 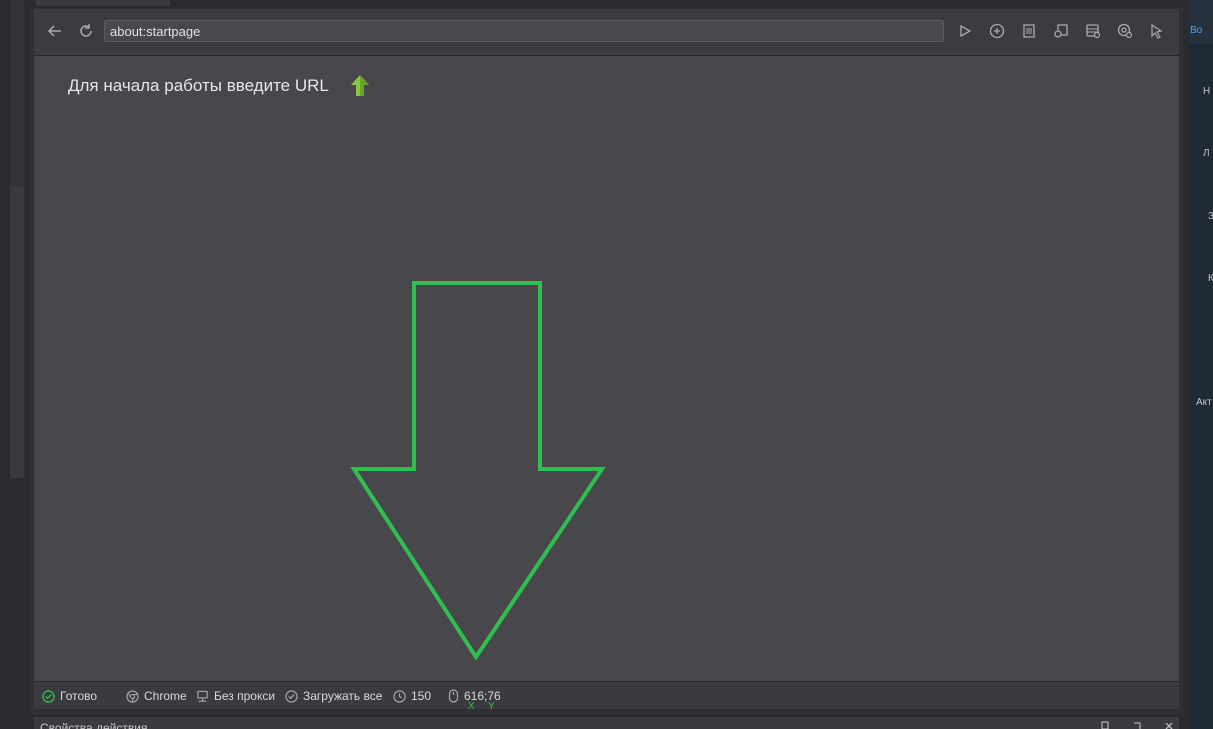 What do you see at coordinates (1210, 278) in the screenshot?
I see `right-panel-item-4: К` at bounding box center [1210, 278].